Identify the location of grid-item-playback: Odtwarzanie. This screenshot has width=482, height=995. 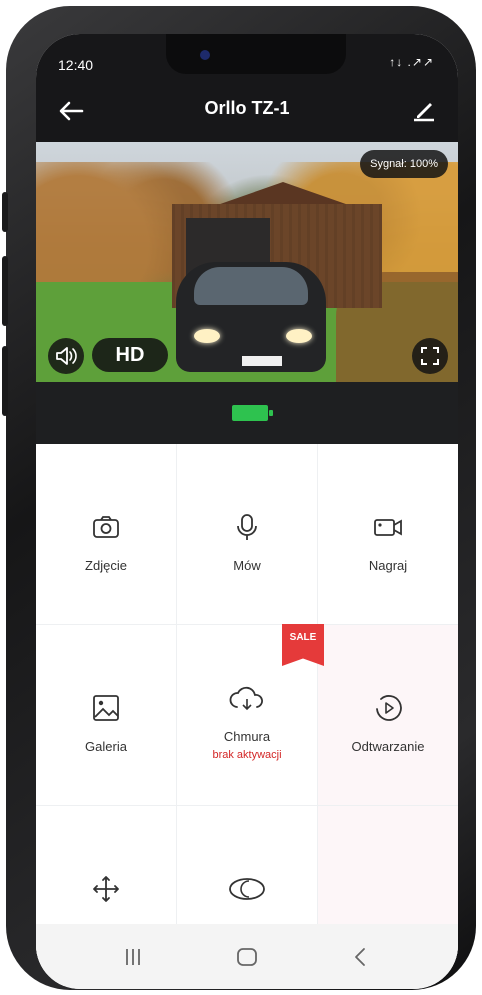
(388, 715).